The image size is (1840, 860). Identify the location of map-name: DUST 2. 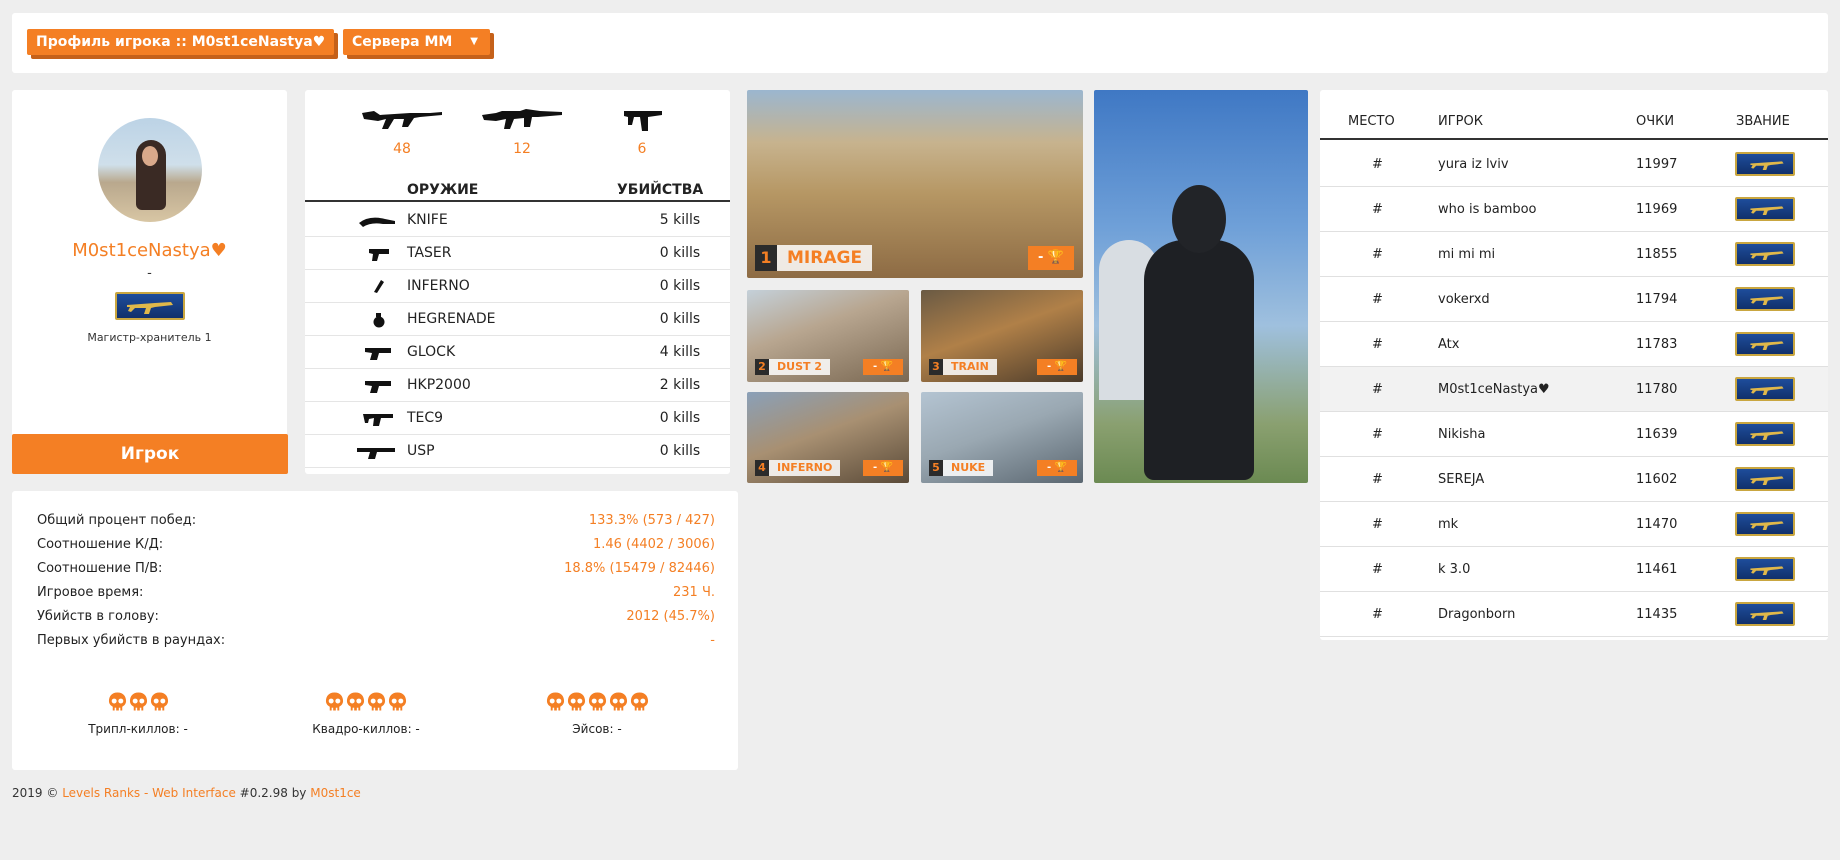
(799, 367).